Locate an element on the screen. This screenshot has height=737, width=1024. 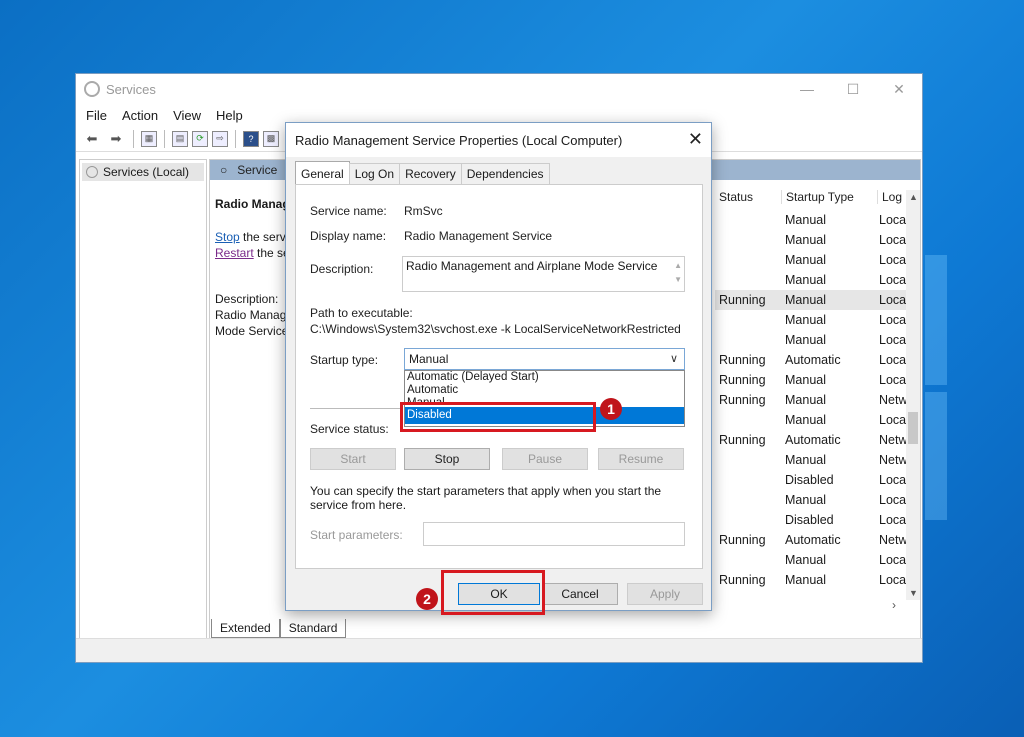
column-status: Status is located at coordinates (748, 197).